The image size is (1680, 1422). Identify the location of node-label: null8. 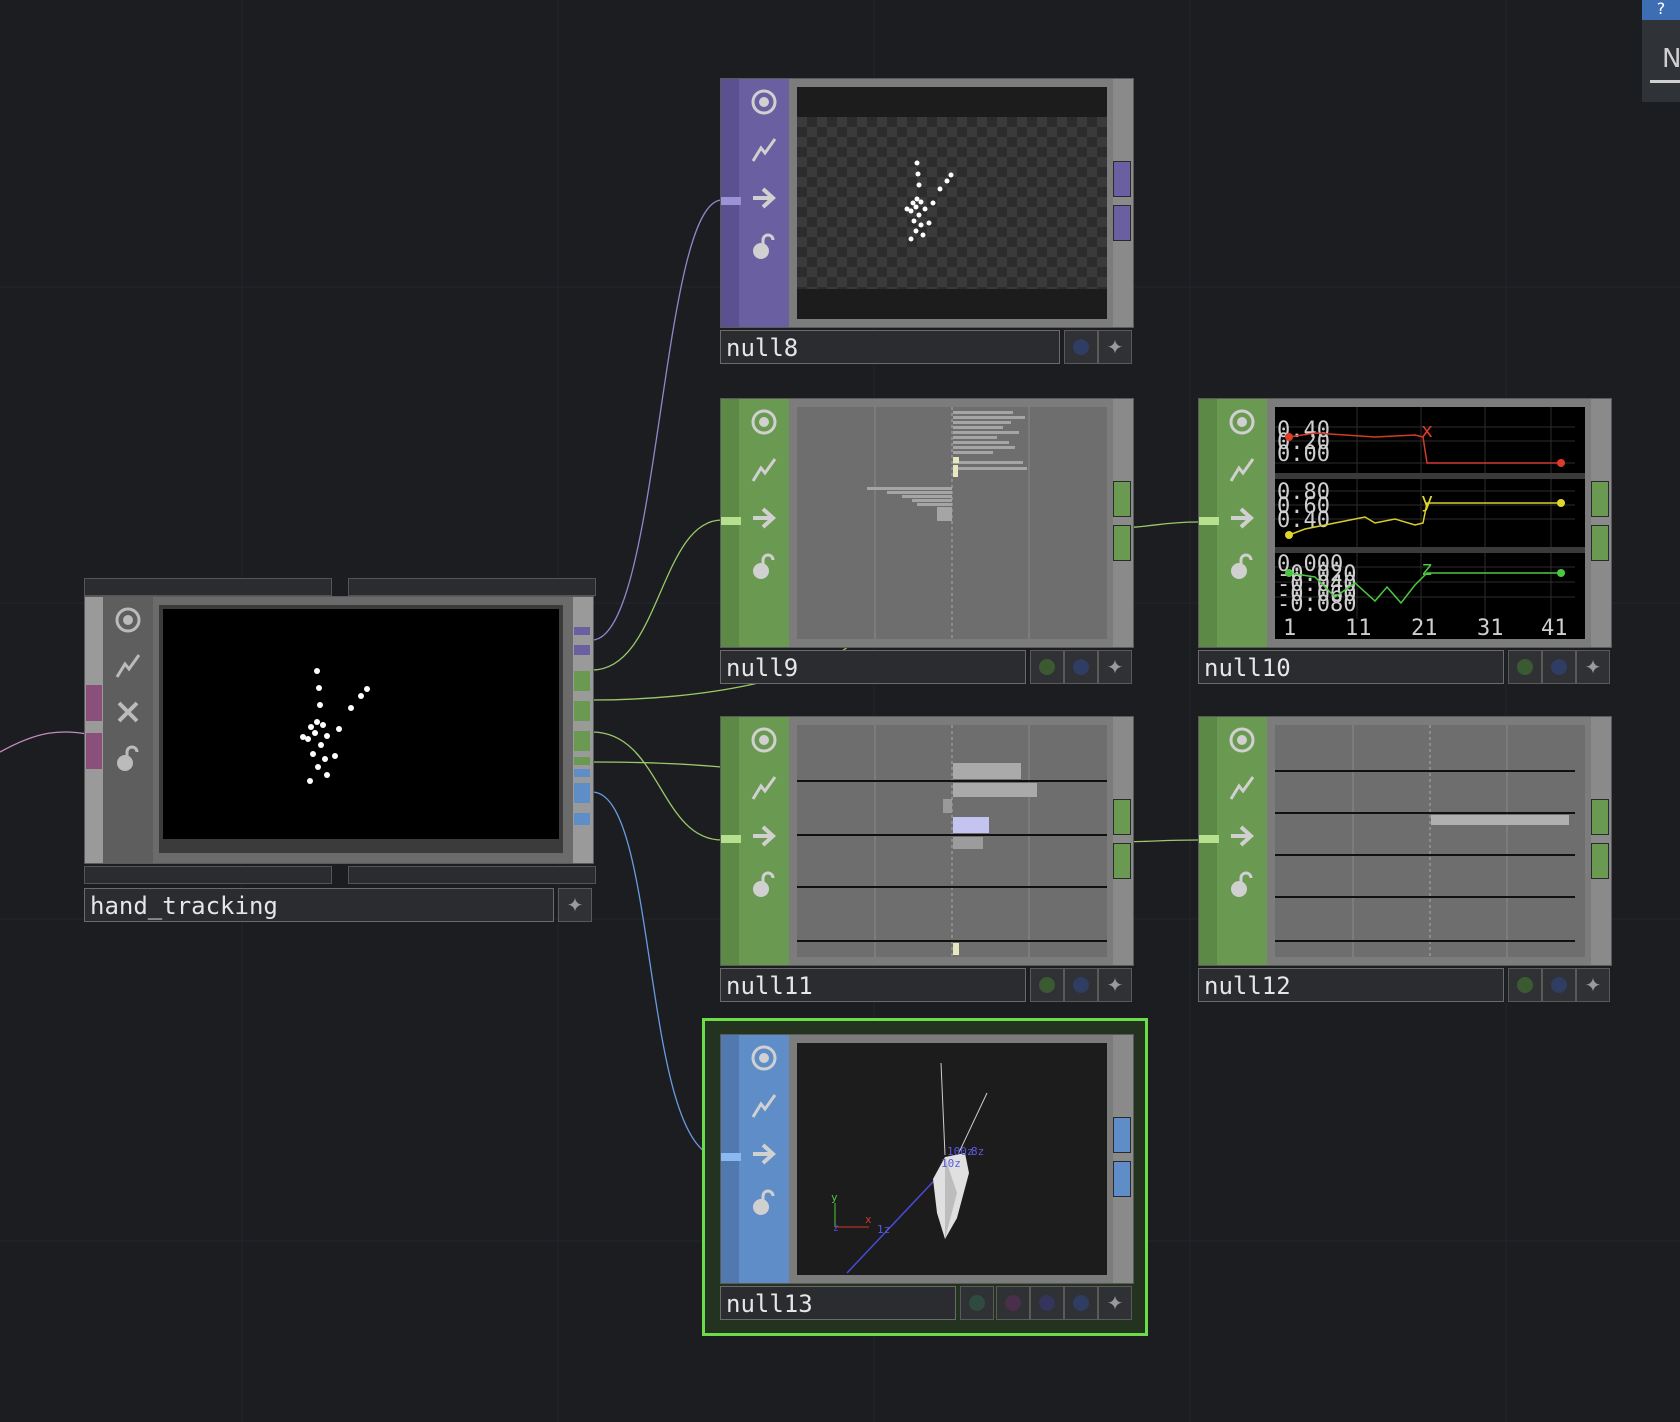
(890, 347).